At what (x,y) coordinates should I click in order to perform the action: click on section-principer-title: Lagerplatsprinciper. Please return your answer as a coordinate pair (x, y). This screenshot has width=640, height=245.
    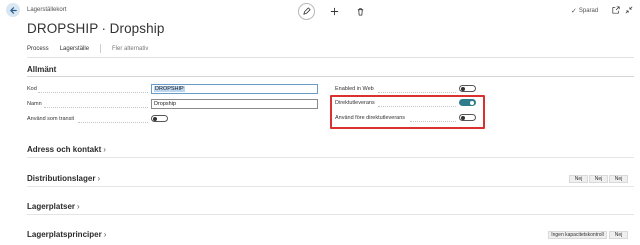
    Looking at the image, I should click on (64, 234).